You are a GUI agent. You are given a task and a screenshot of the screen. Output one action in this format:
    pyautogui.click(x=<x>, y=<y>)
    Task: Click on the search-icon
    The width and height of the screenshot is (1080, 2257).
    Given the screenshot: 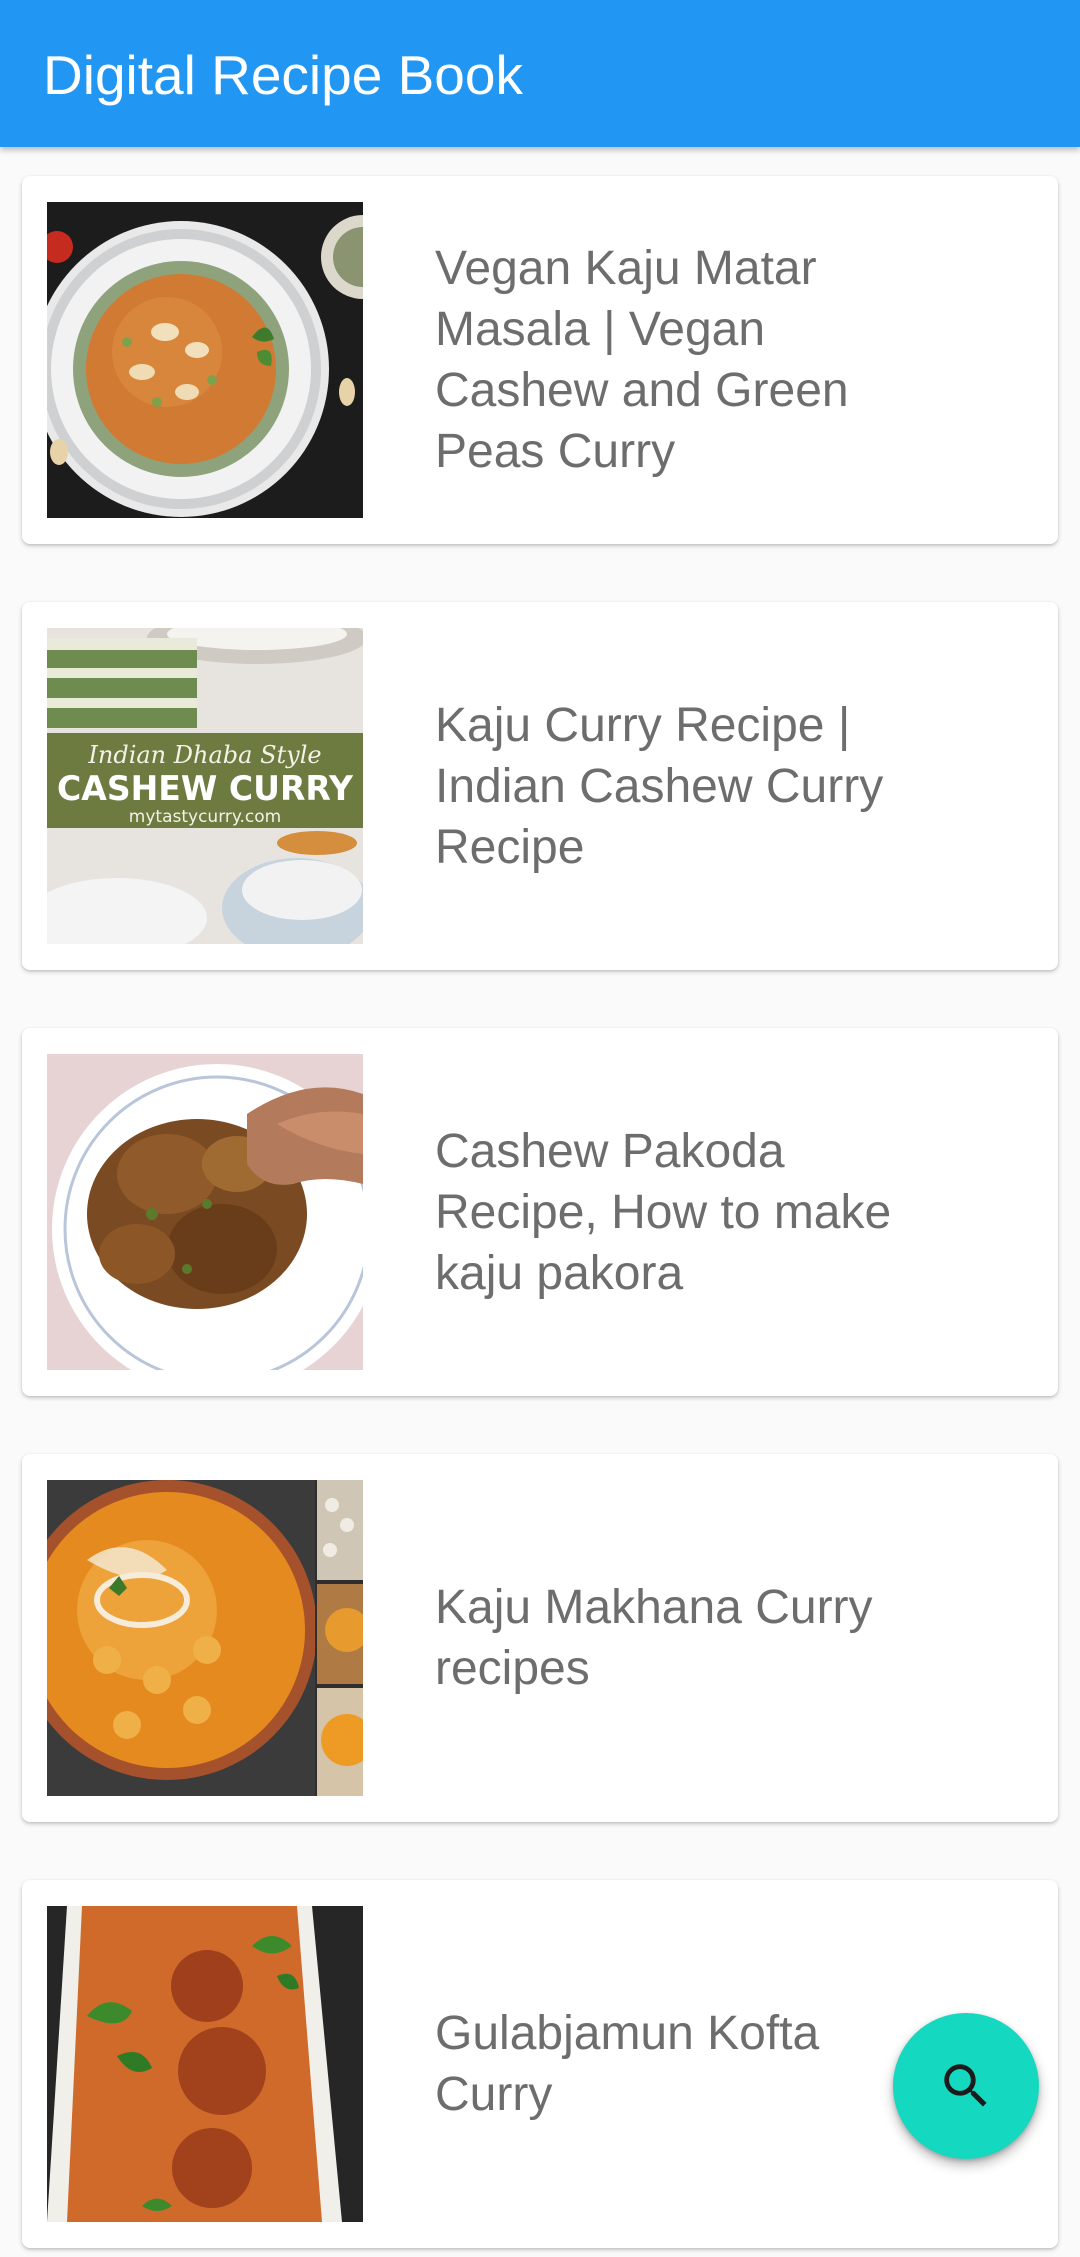 What is the action you would take?
    pyautogui.click(x=965, y=2085)
    